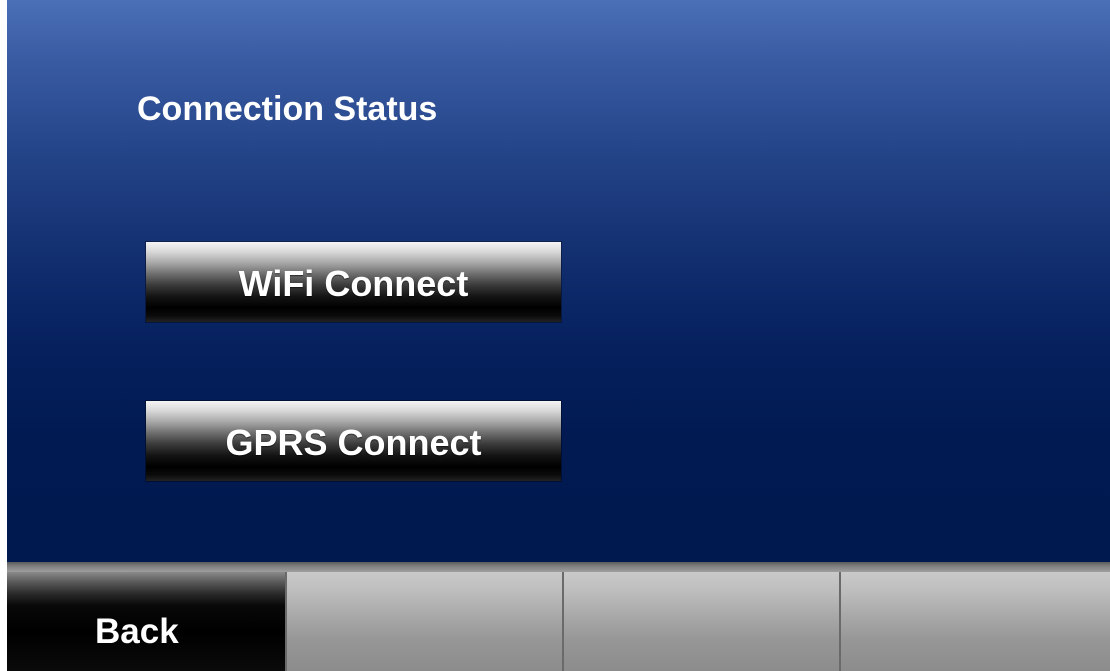  Describe the element at coordinates (137, 631) in the screenshot. I see `back-button-label: Back` at that location.